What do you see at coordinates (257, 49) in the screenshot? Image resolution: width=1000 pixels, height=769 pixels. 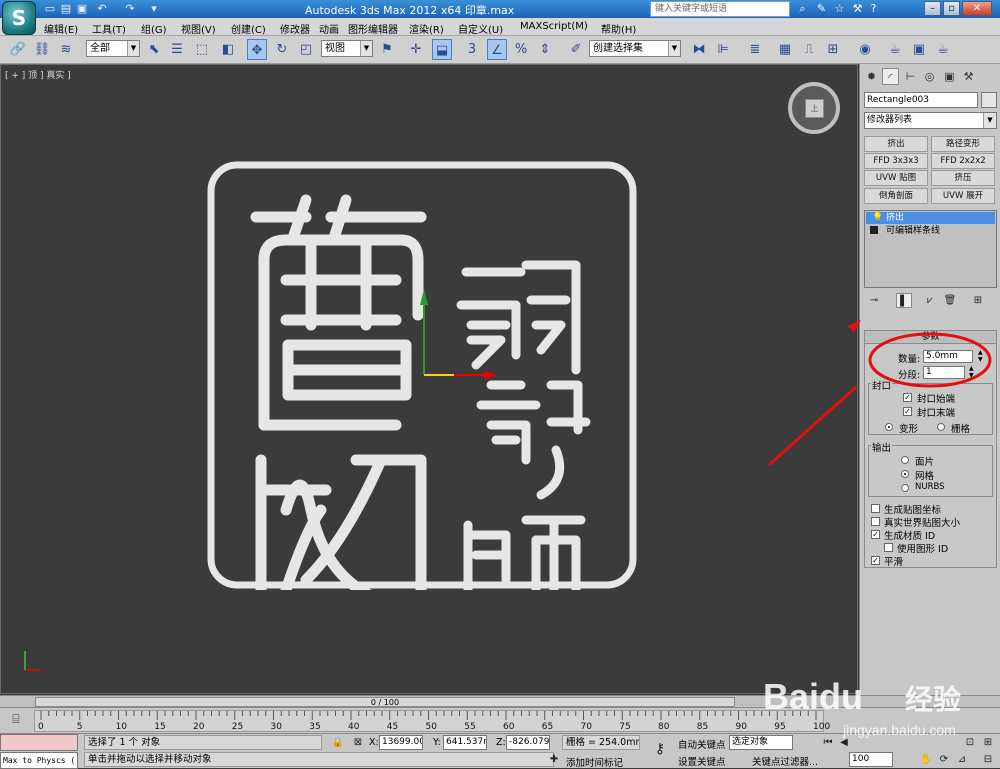 I see `select-move-icon: ✥` at bounding box center [257, 49].